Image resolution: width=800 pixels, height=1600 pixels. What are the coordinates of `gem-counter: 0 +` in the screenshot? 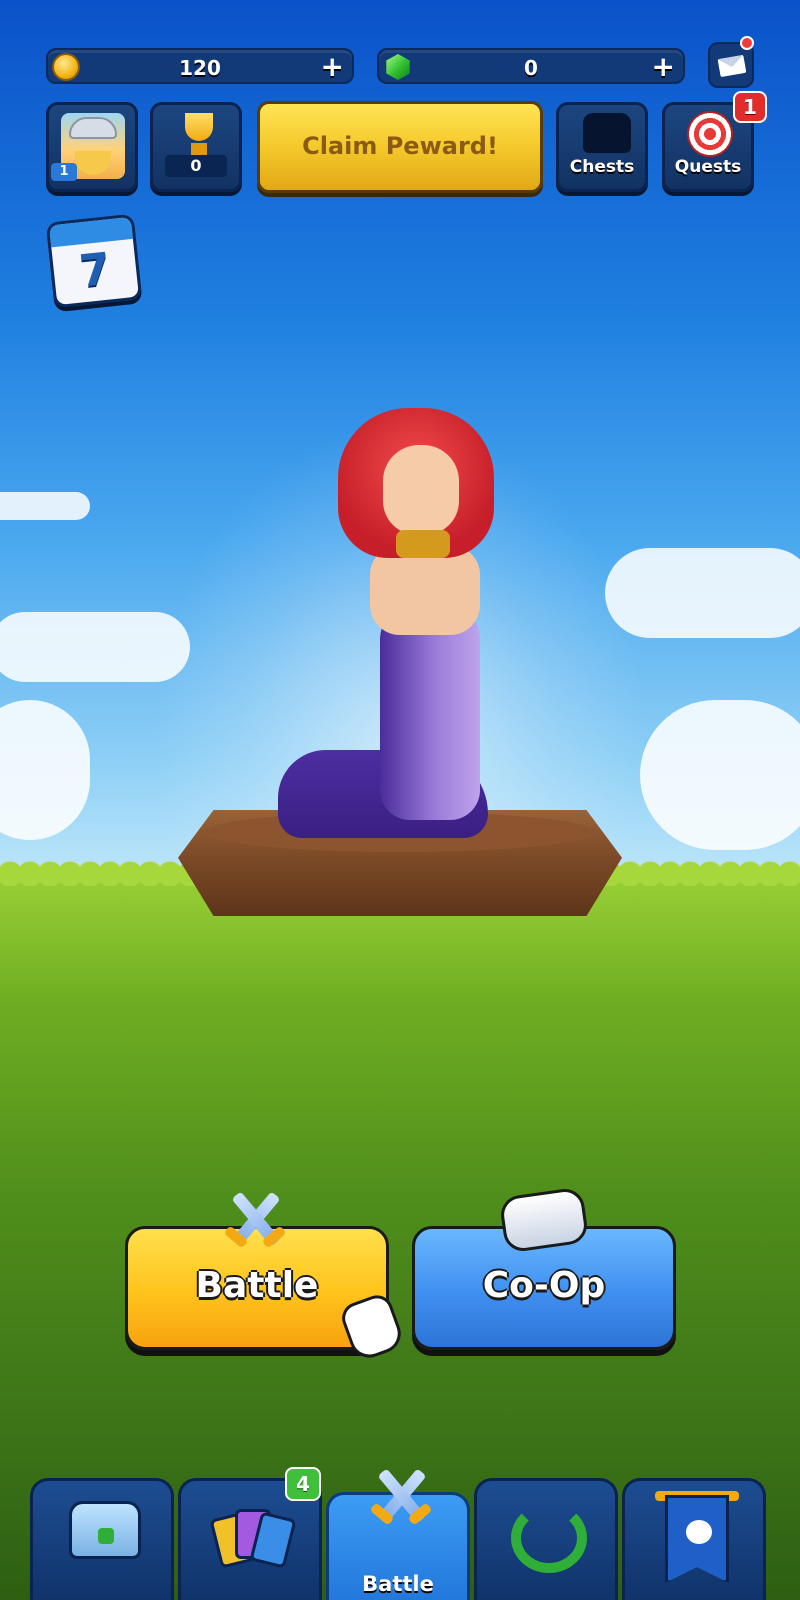 It's located at (531, 66).